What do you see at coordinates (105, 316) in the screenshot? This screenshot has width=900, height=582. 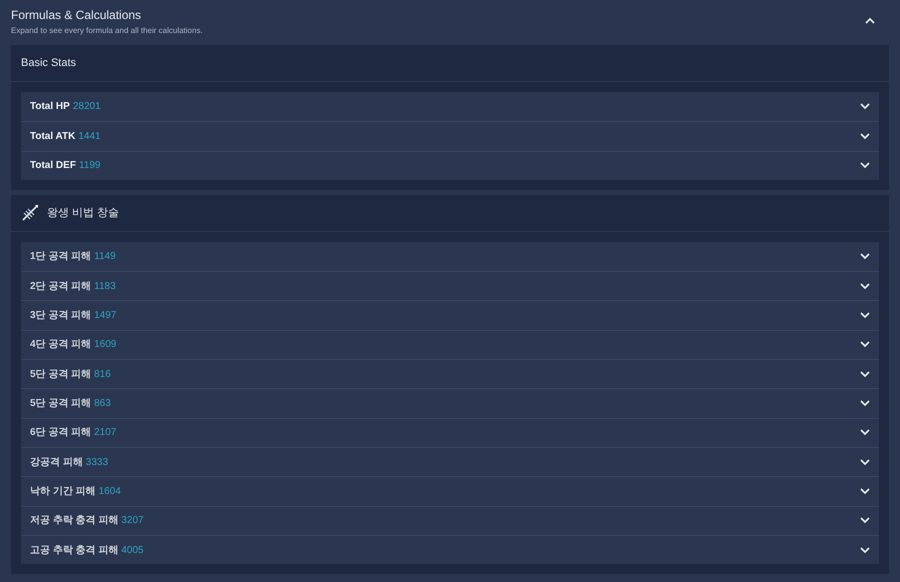 I see `row-value: 1497` at bounding box center [105, 316].